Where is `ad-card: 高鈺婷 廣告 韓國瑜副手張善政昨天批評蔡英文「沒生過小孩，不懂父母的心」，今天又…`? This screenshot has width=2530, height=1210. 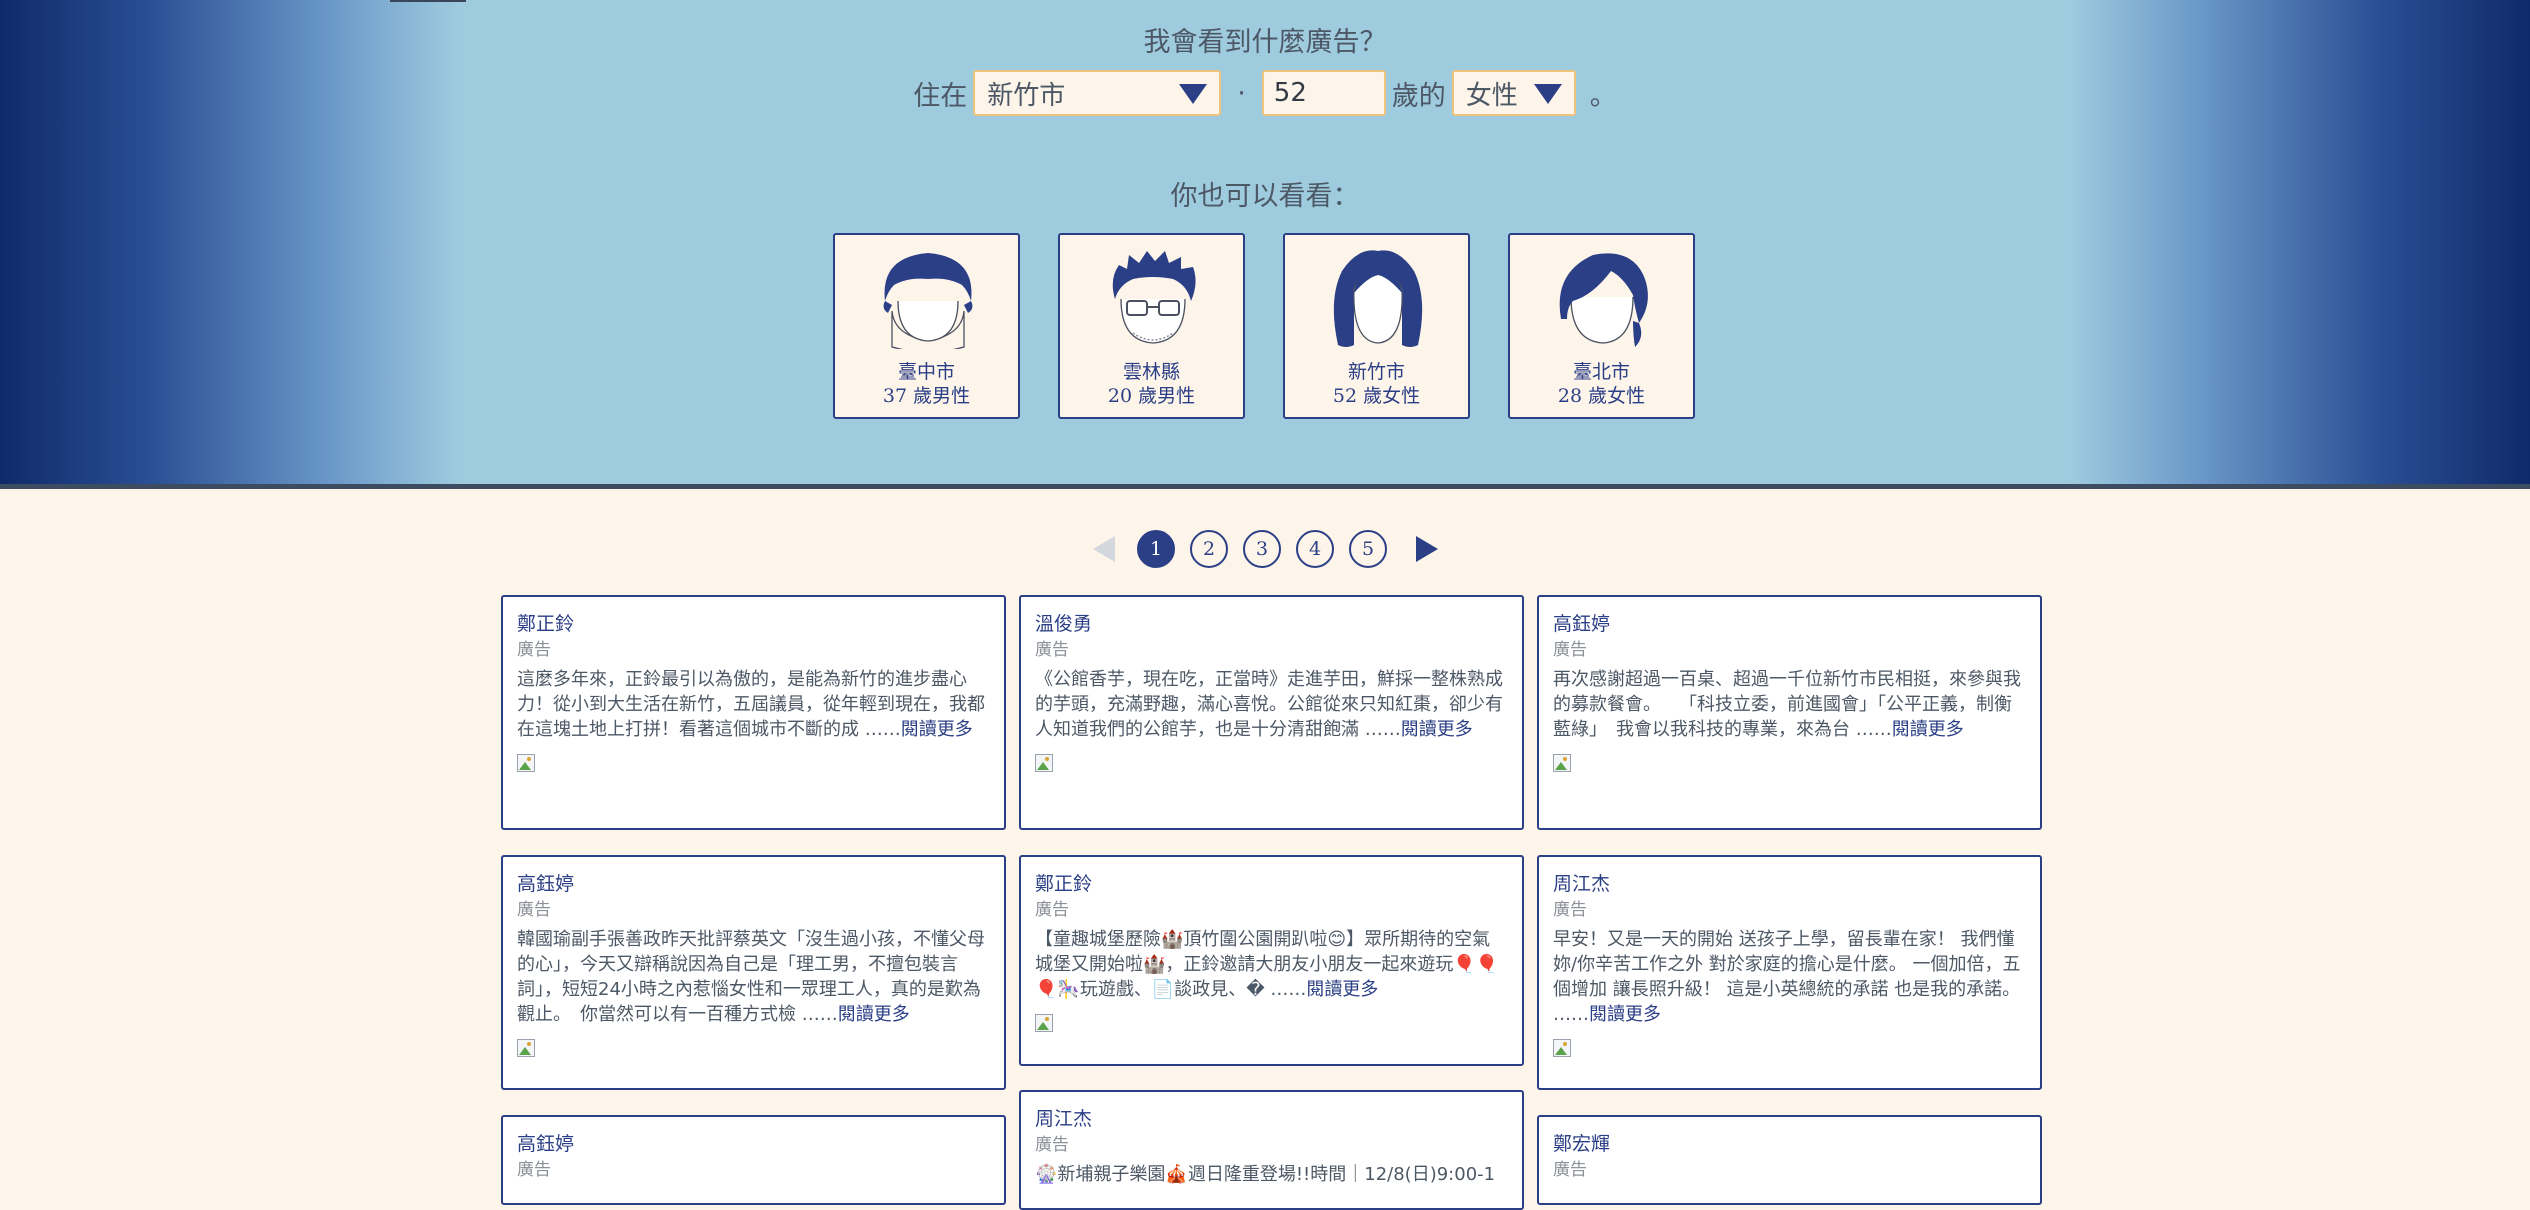
ad-card: 高鈺婷 廣告 韓國瑜副手張善政昨天批評蔡英文「沒生過小孩，不懂父母的心」，今天又… is located at coordinates (753, 972).